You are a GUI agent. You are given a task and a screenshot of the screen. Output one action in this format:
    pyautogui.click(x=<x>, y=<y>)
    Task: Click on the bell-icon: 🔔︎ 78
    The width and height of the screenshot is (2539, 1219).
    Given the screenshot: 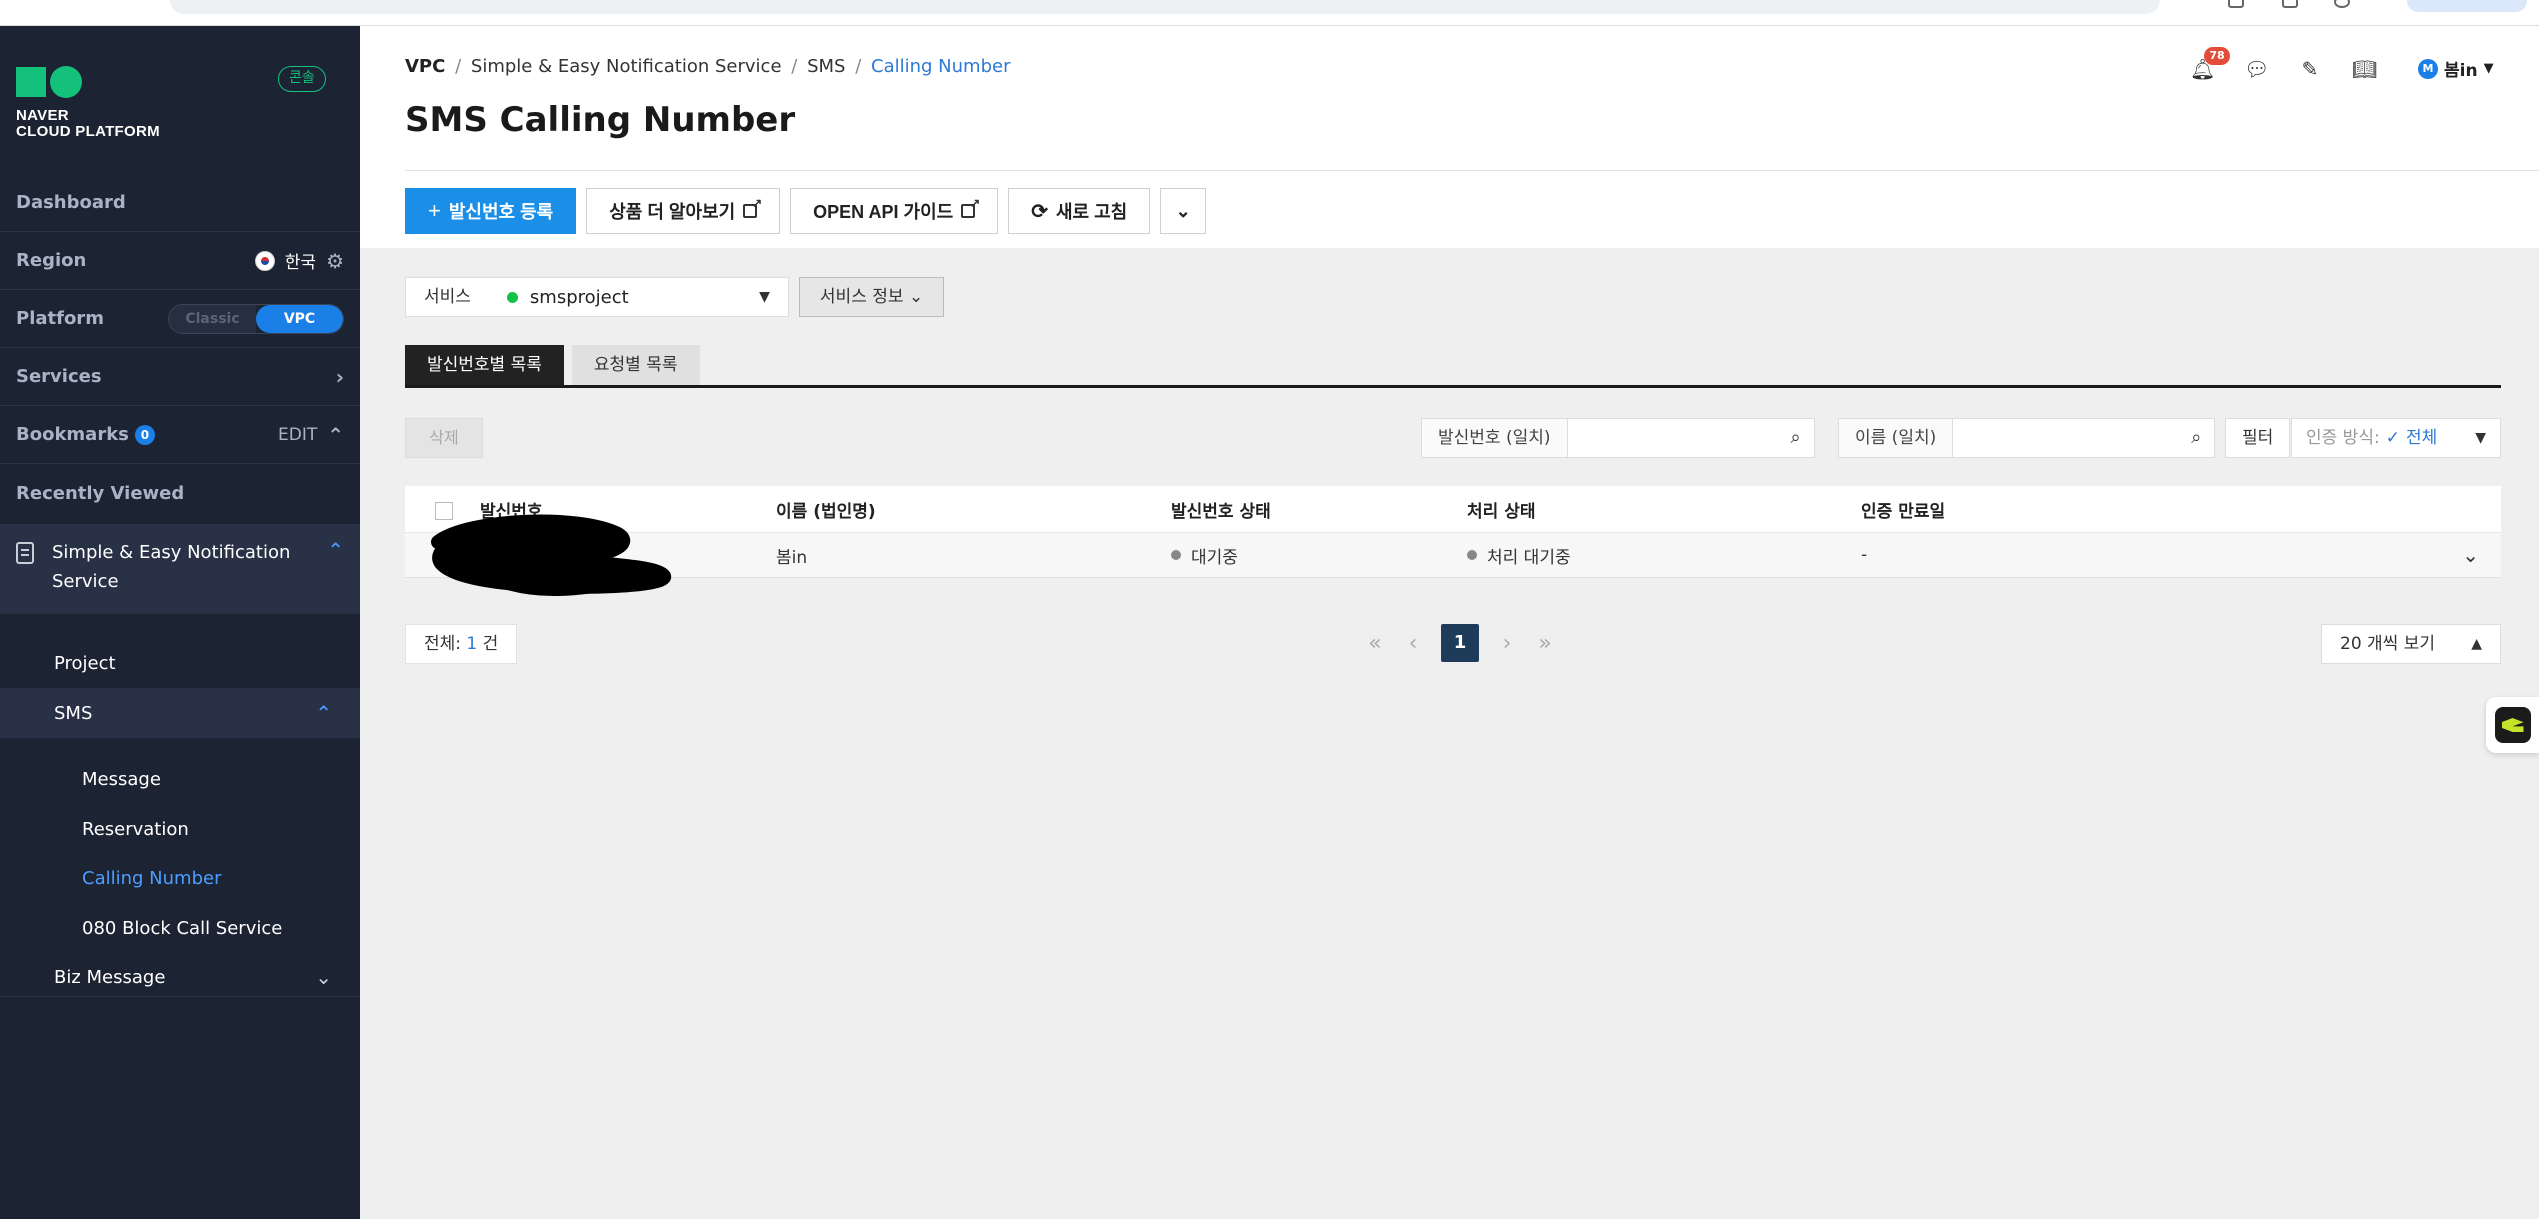 What is the action you would take?
    pyautogui.click(x=2210, y=63)
    